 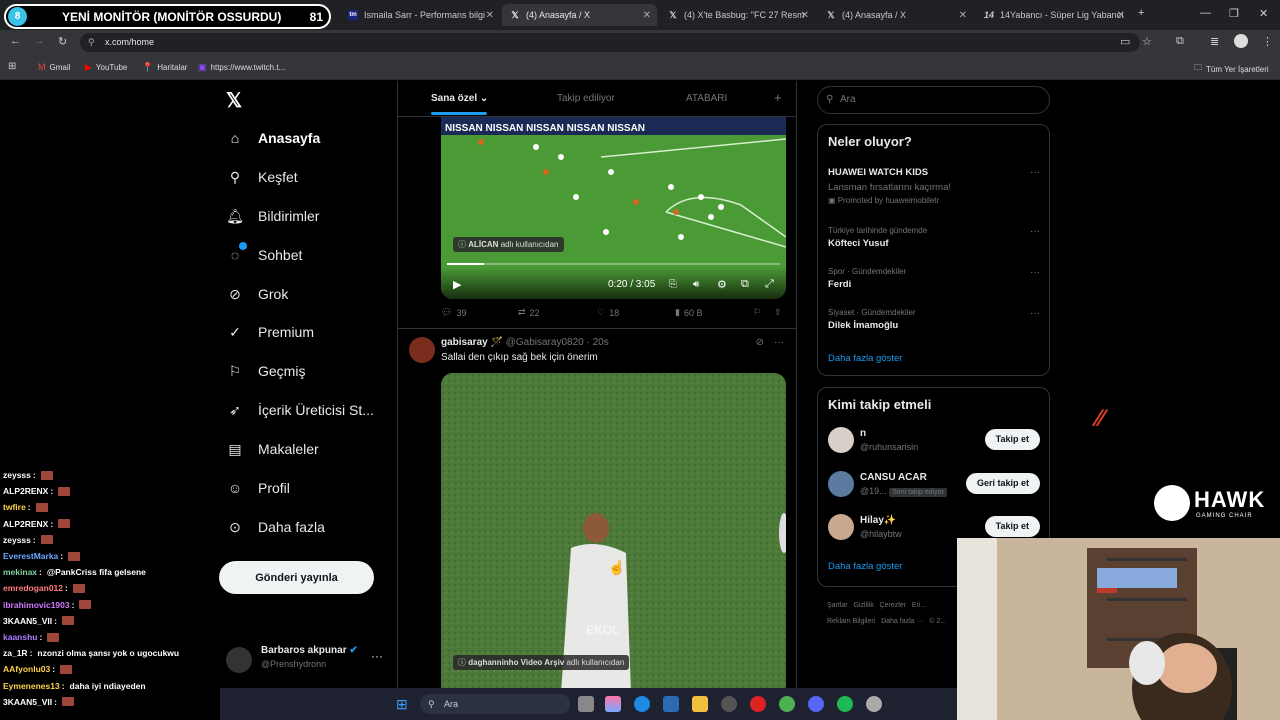 What do you see at coordinates (586, 98) in the screenshot?
I see `tab-following: Takip ediliyor` at bounding box center [586, 98].